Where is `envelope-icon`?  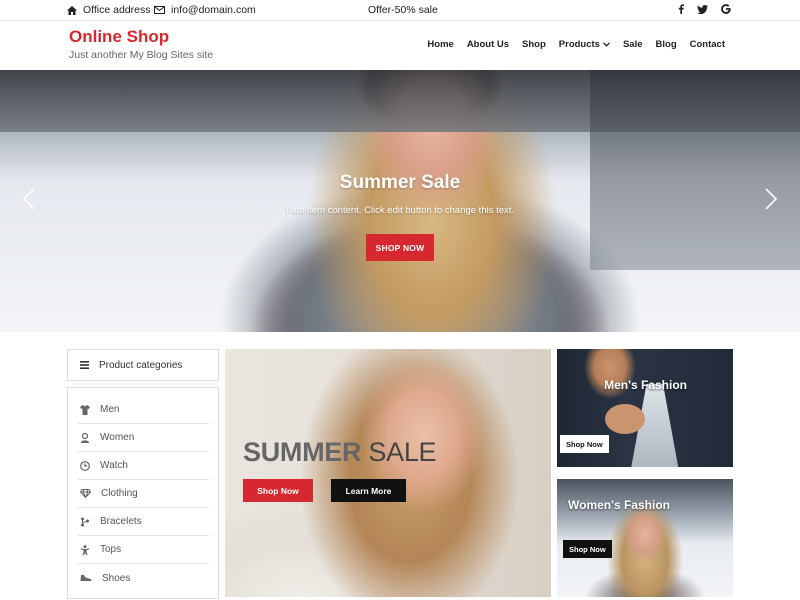 envelope-icon is located at coordinates (159, 10).